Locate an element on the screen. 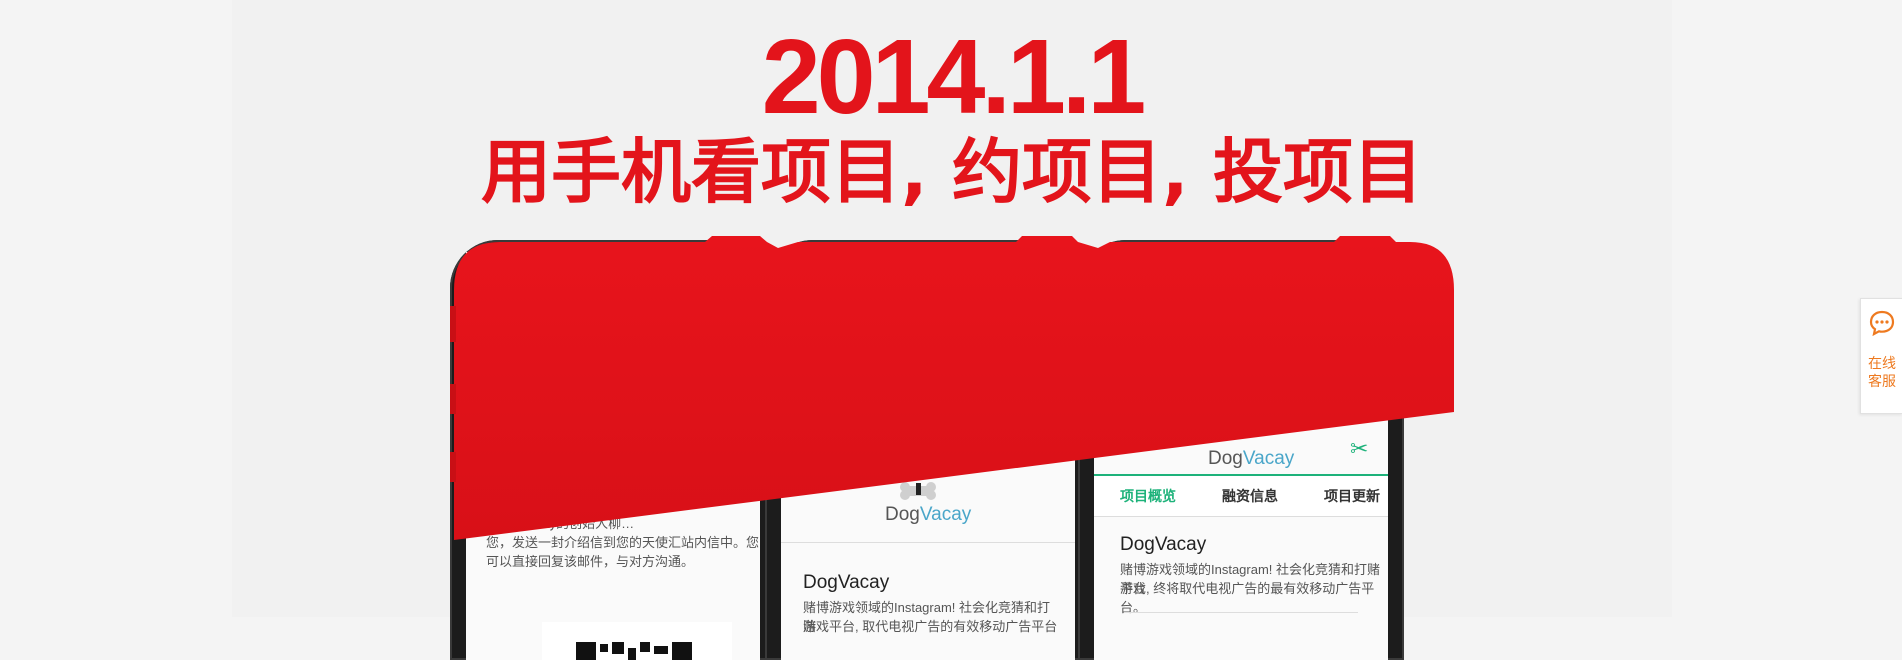 The image size is (1902, 660). app-desc-line-2: 游戏平台, 取代电视广告的有效移动广告平台 is located at coordinates (930, 626).